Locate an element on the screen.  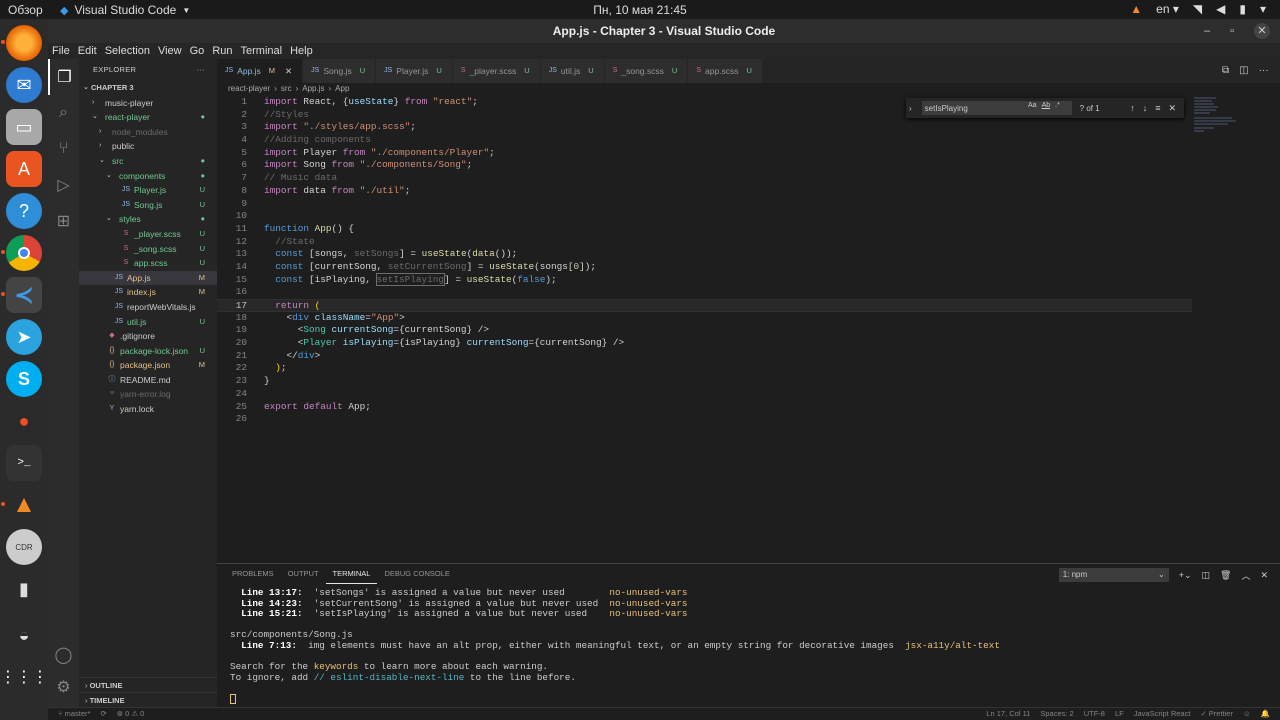
tree-item: S _song.scss U is located at coordinates (148, 249).